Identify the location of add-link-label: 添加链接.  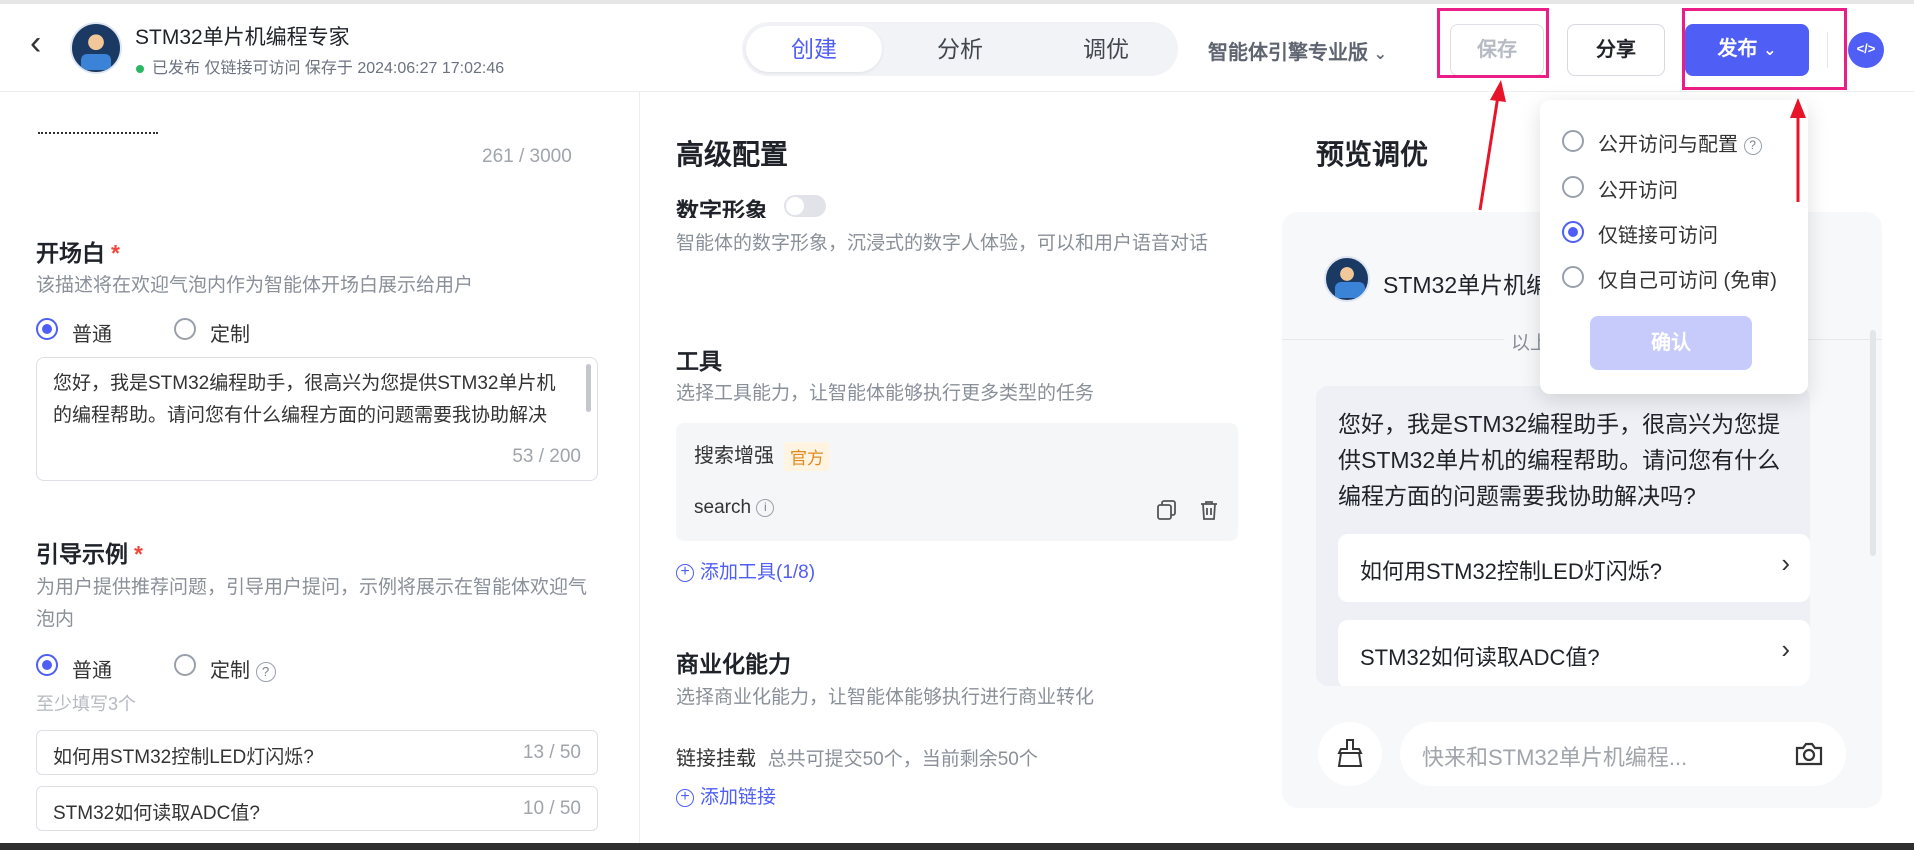
(738, 797).